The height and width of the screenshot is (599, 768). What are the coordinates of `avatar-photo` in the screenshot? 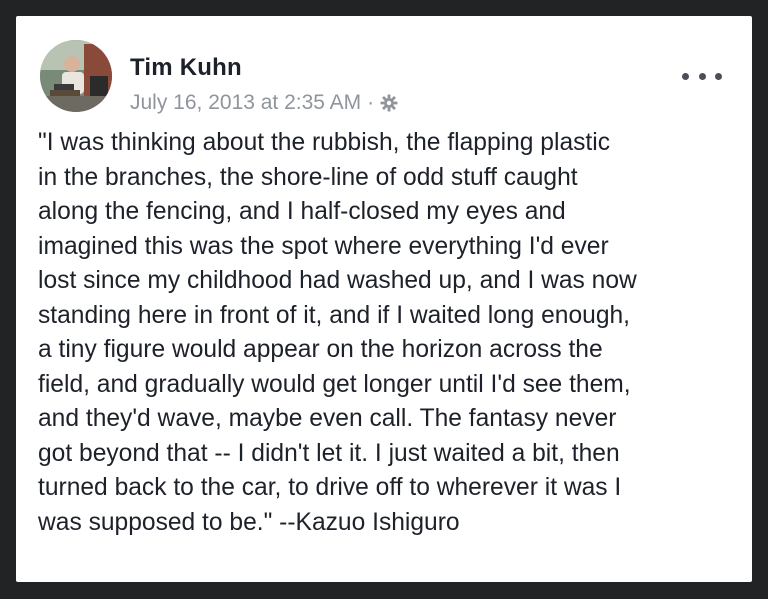 It's located at (76, 76).